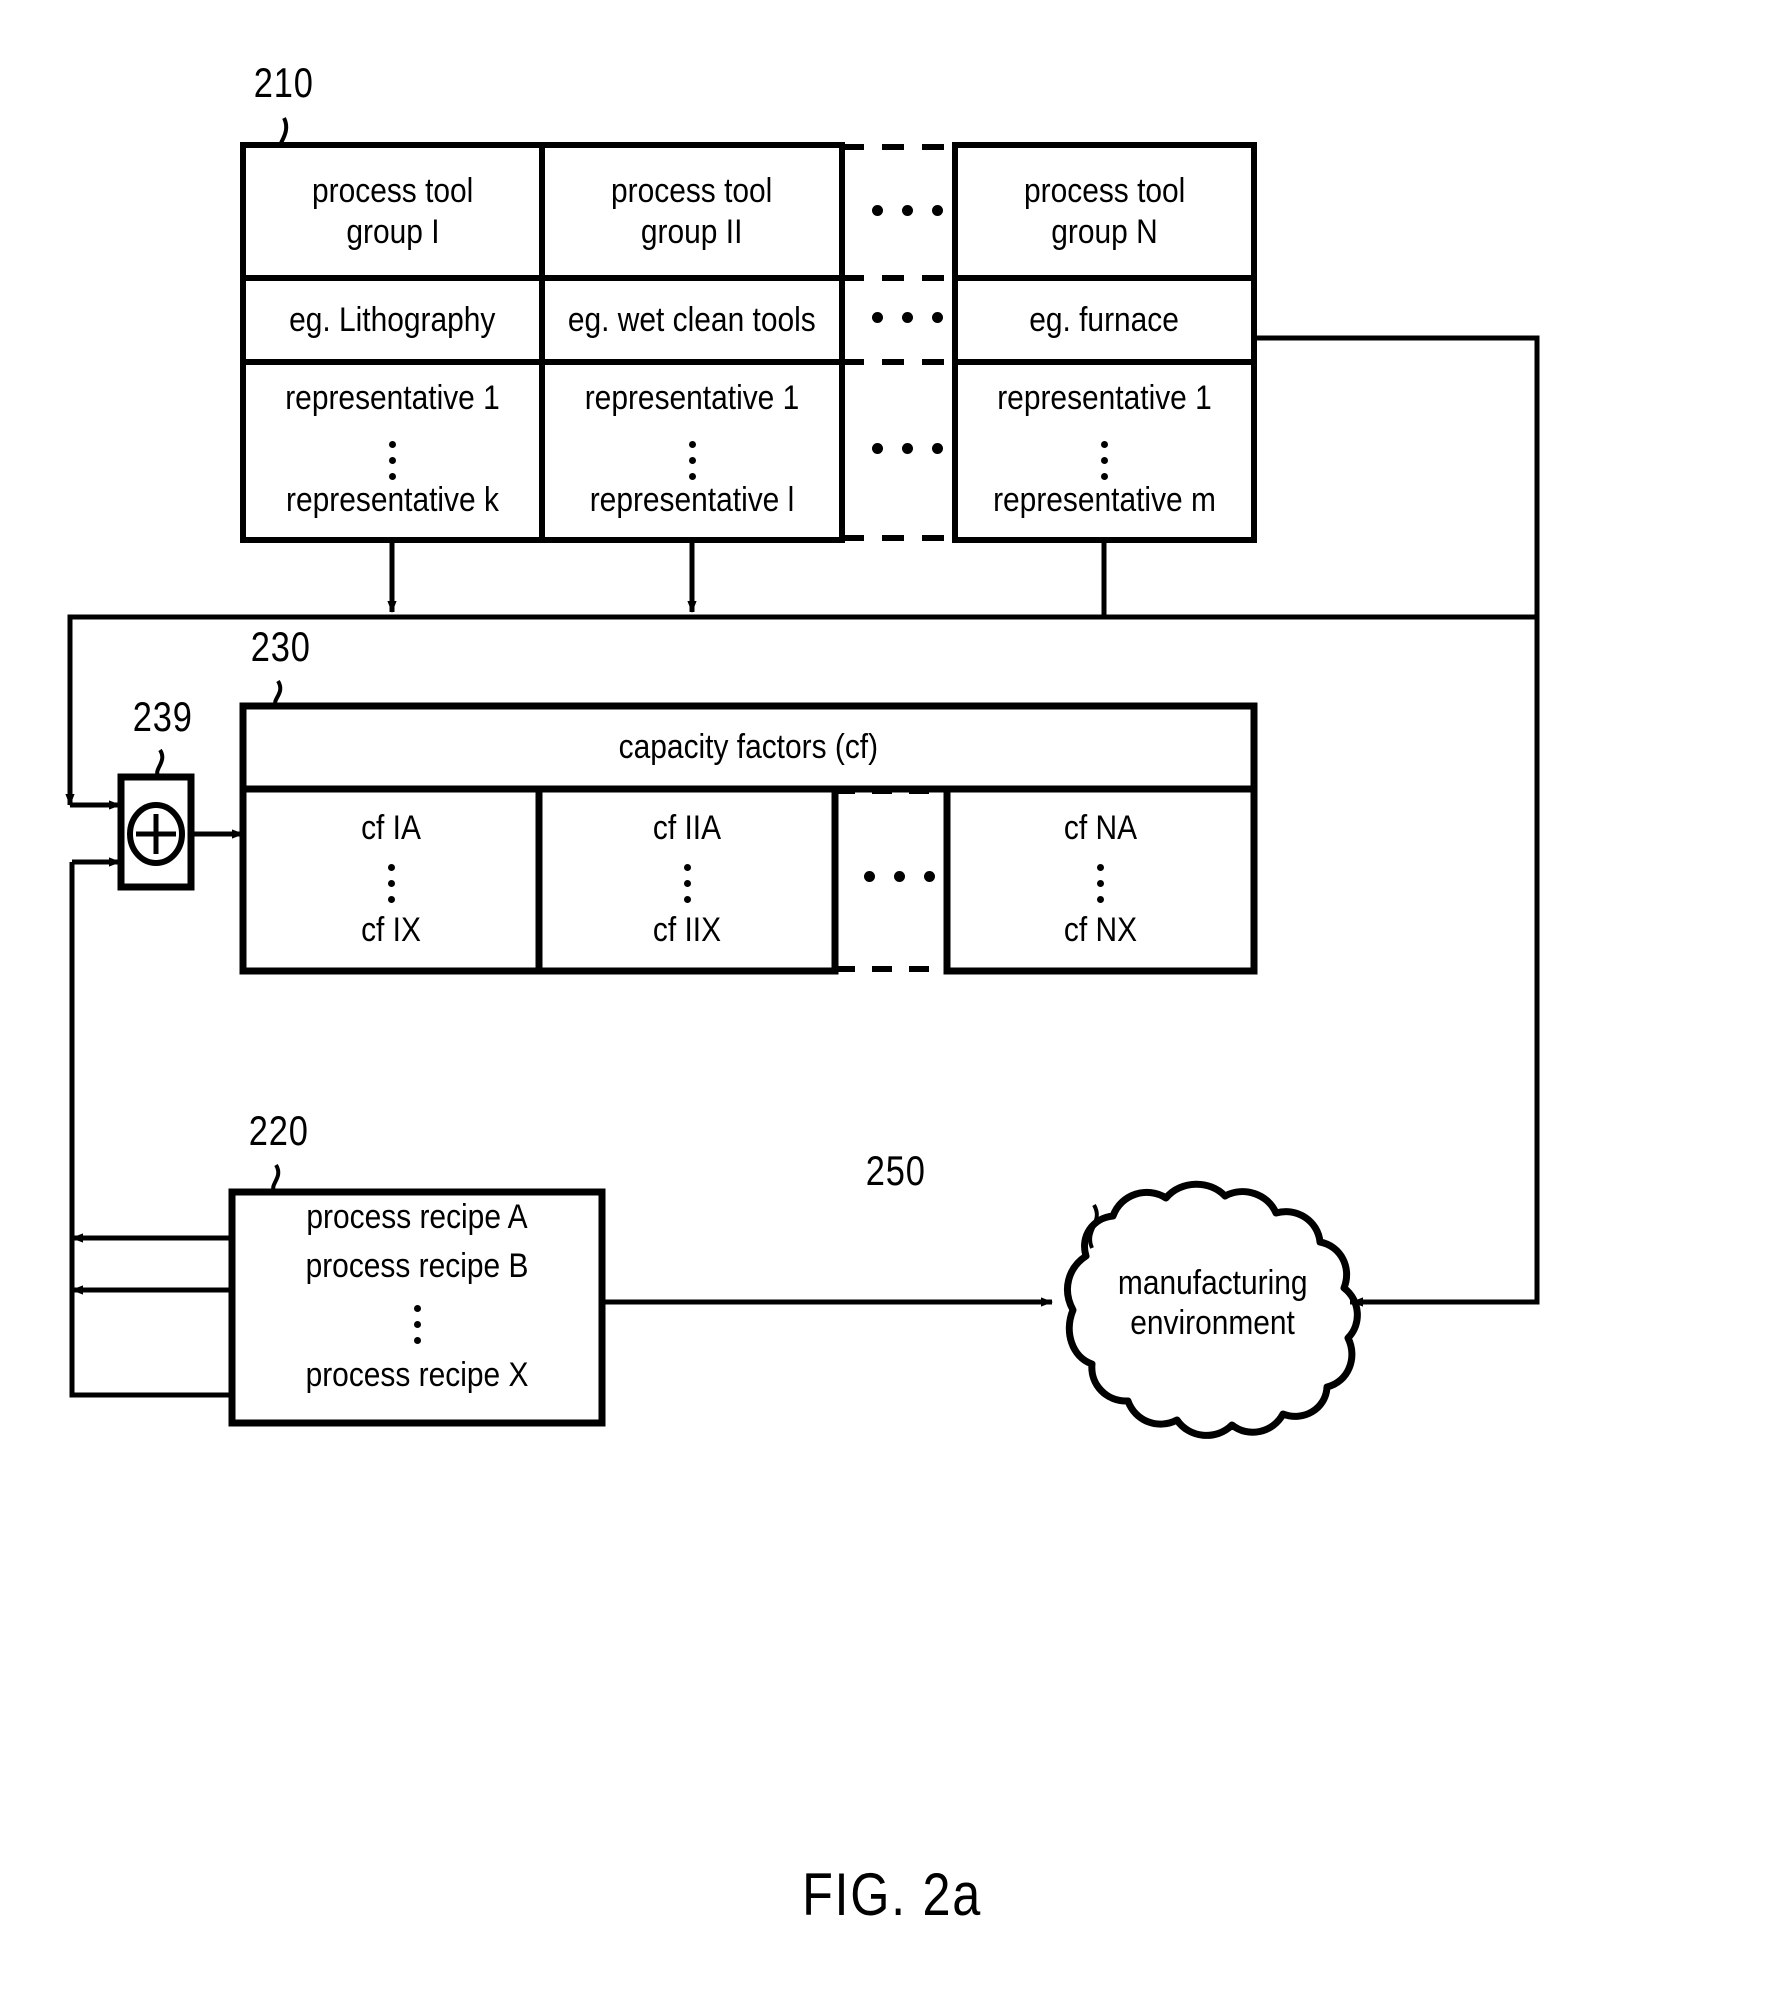 The height and width of the screenshot is (1995, 1784). I want to click on tool-group-cell-1-example: eg. Lithography, so click(392, 320).